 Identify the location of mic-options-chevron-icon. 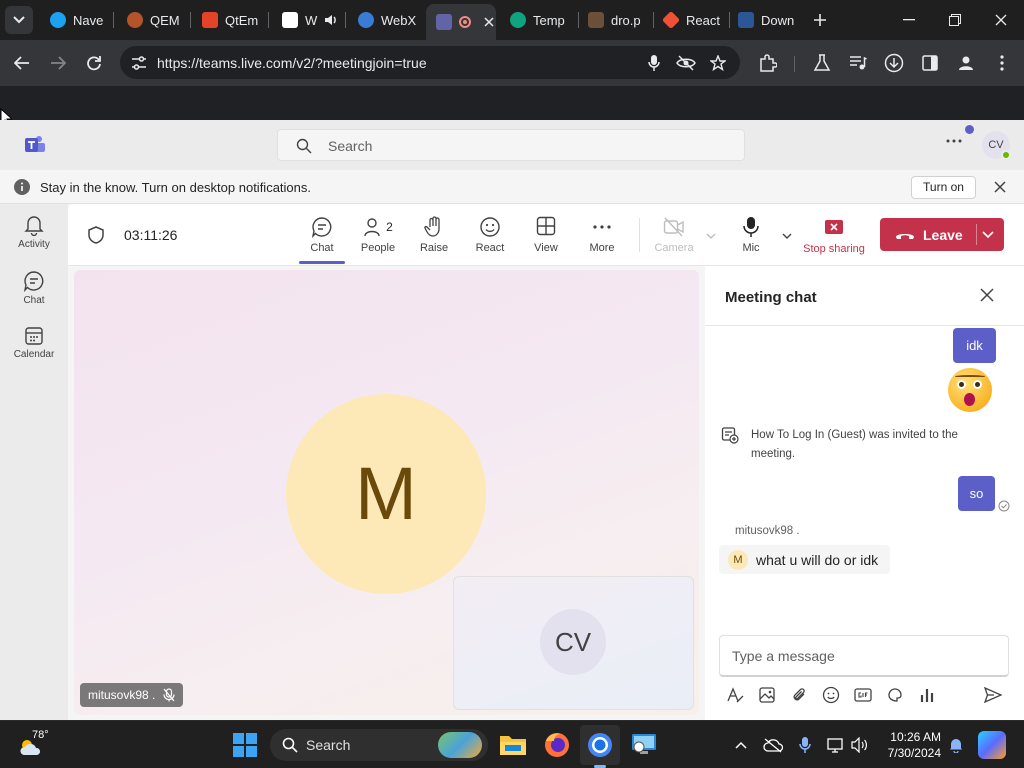
(787, 236).